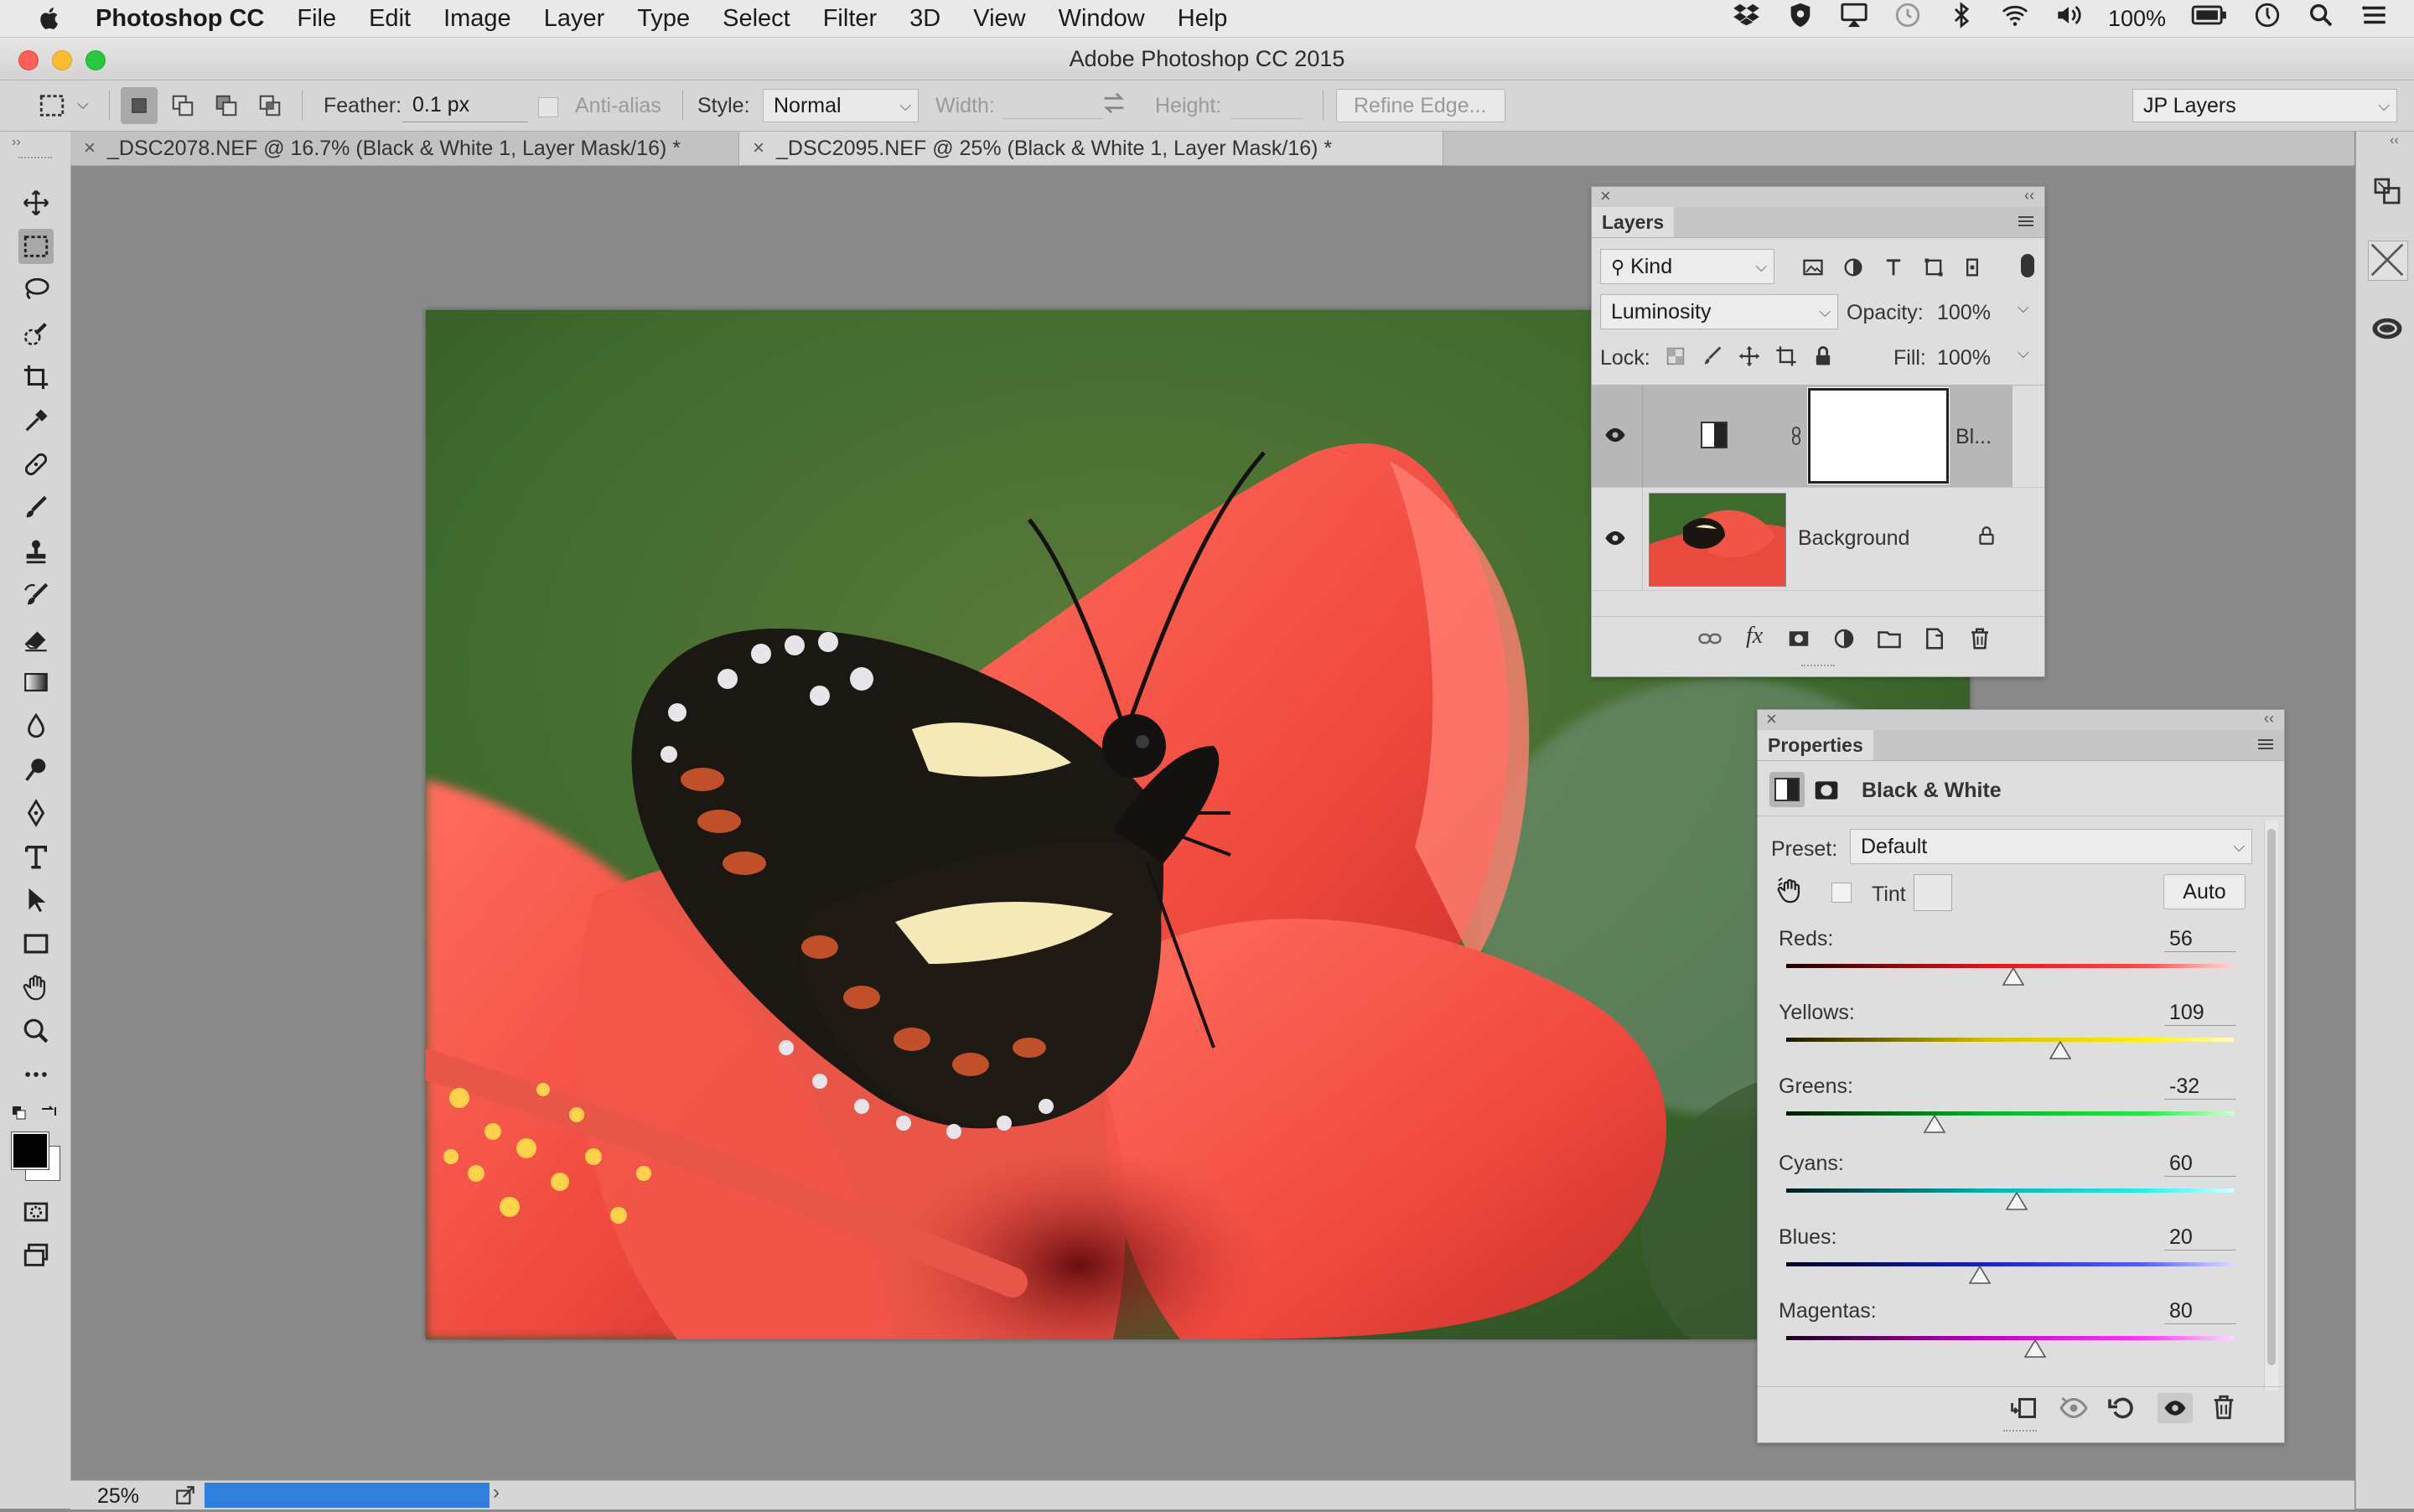  I want to click on clock-icon, so click(2268, 18).